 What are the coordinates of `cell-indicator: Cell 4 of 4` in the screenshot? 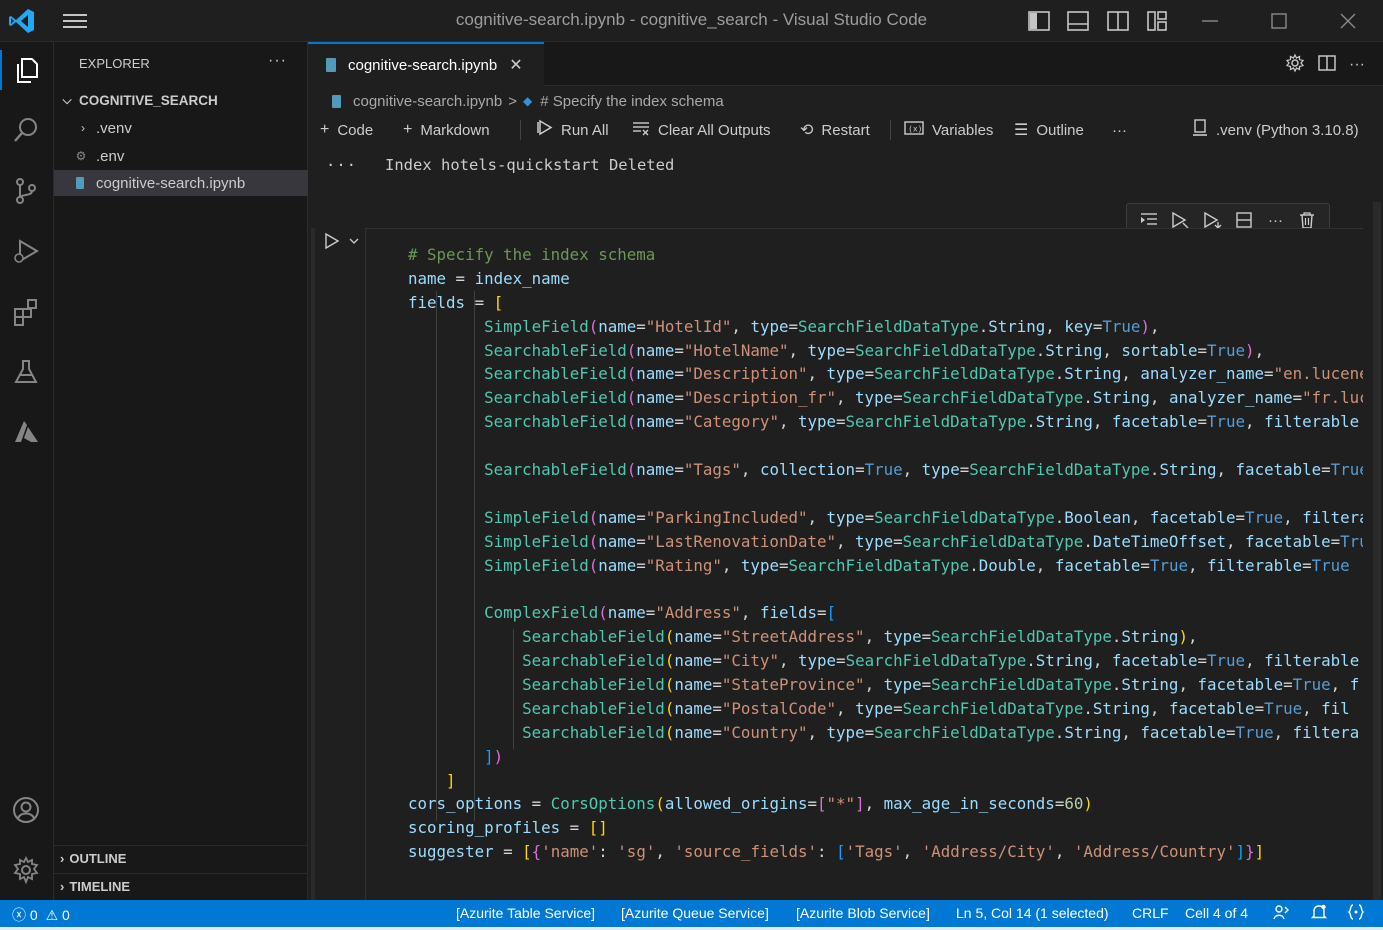 It's located at (1216, 913).